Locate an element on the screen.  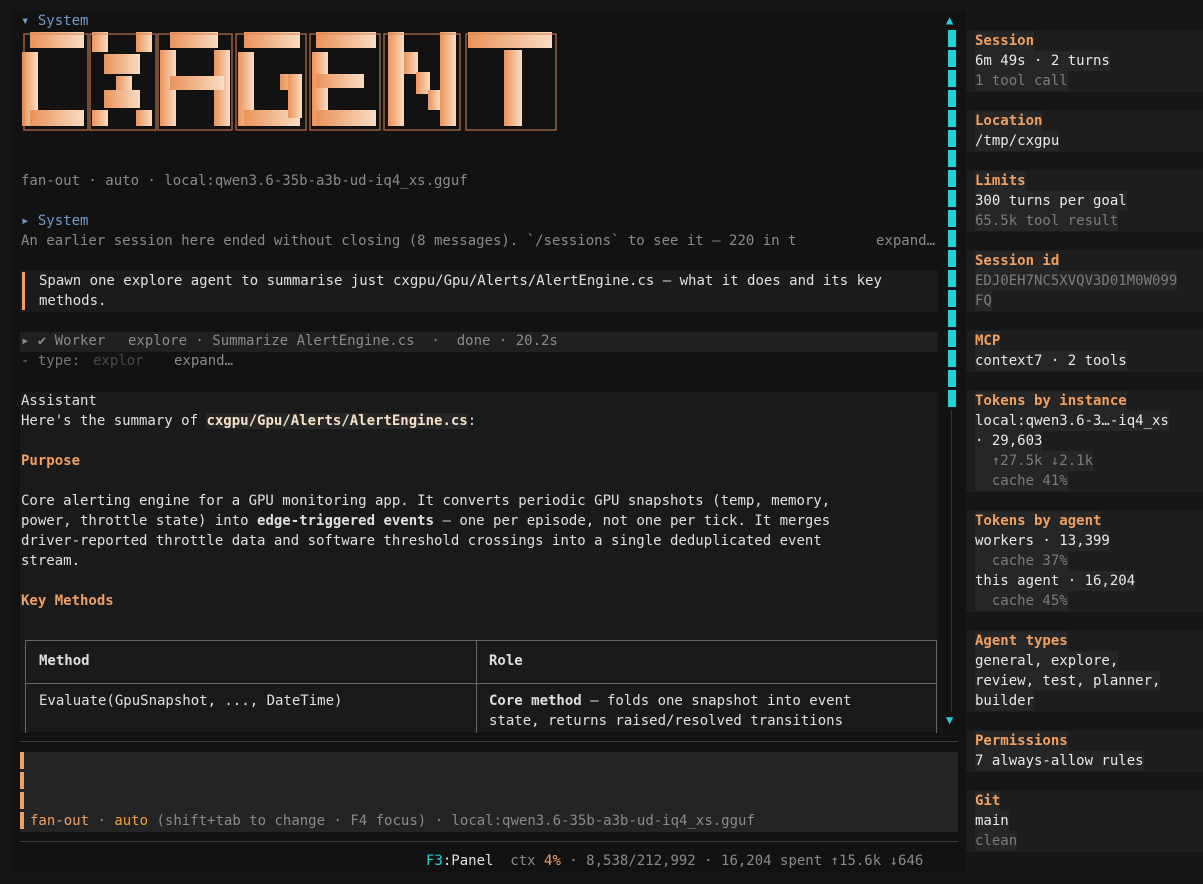
intro-suffix: : is located at coordinates (472, 421).